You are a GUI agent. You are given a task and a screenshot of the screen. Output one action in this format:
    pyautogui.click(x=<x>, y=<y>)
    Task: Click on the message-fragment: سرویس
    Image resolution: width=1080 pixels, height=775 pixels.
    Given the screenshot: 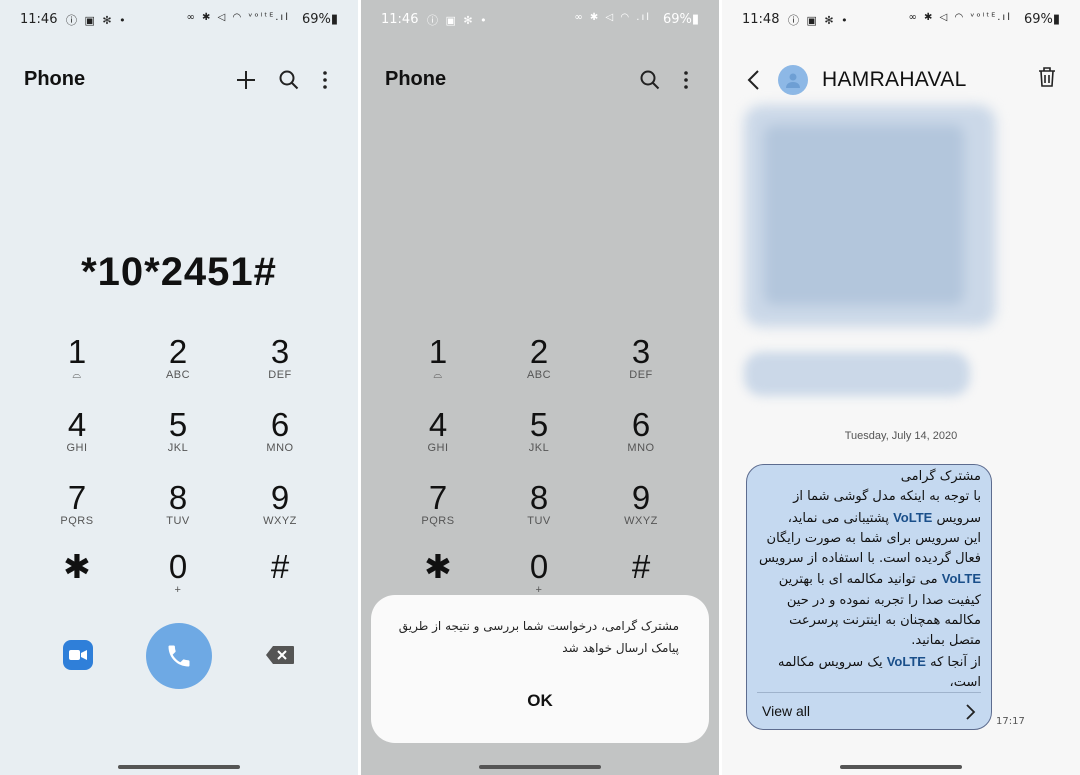 What is the action you would take?
    pyautogui.click(x=956, y=518)
    